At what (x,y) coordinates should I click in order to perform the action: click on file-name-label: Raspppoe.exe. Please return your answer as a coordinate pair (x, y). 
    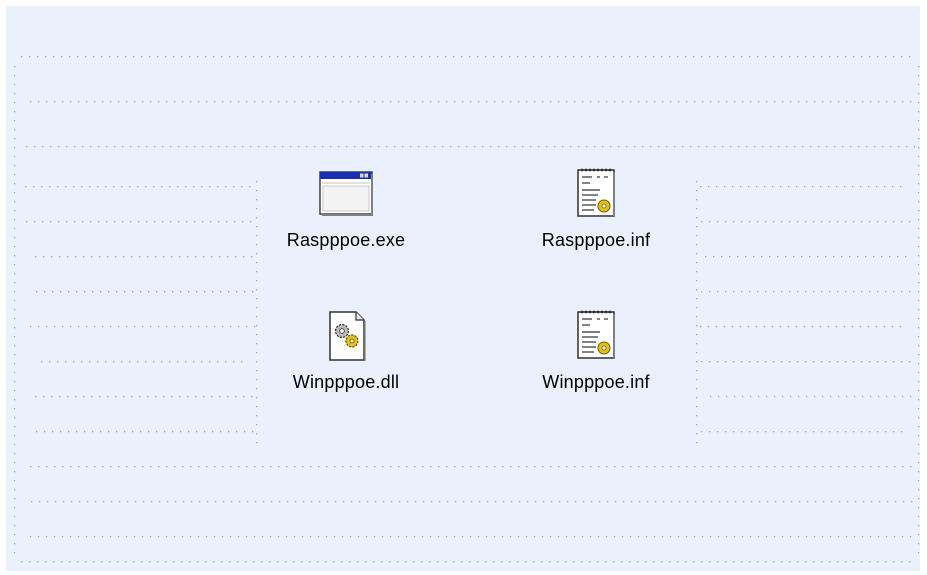
    Looking at the image, I should click on (346, 240).